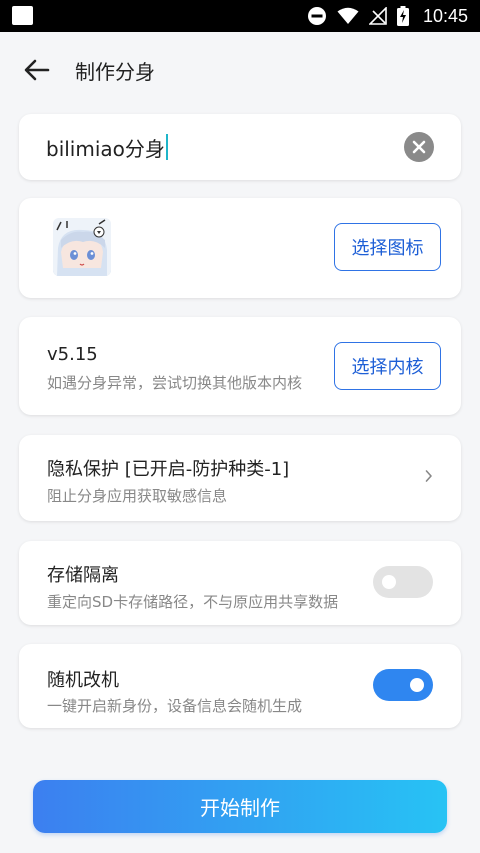  I want to click on clone-name-value: bilimiao分身, so click(105, 148).